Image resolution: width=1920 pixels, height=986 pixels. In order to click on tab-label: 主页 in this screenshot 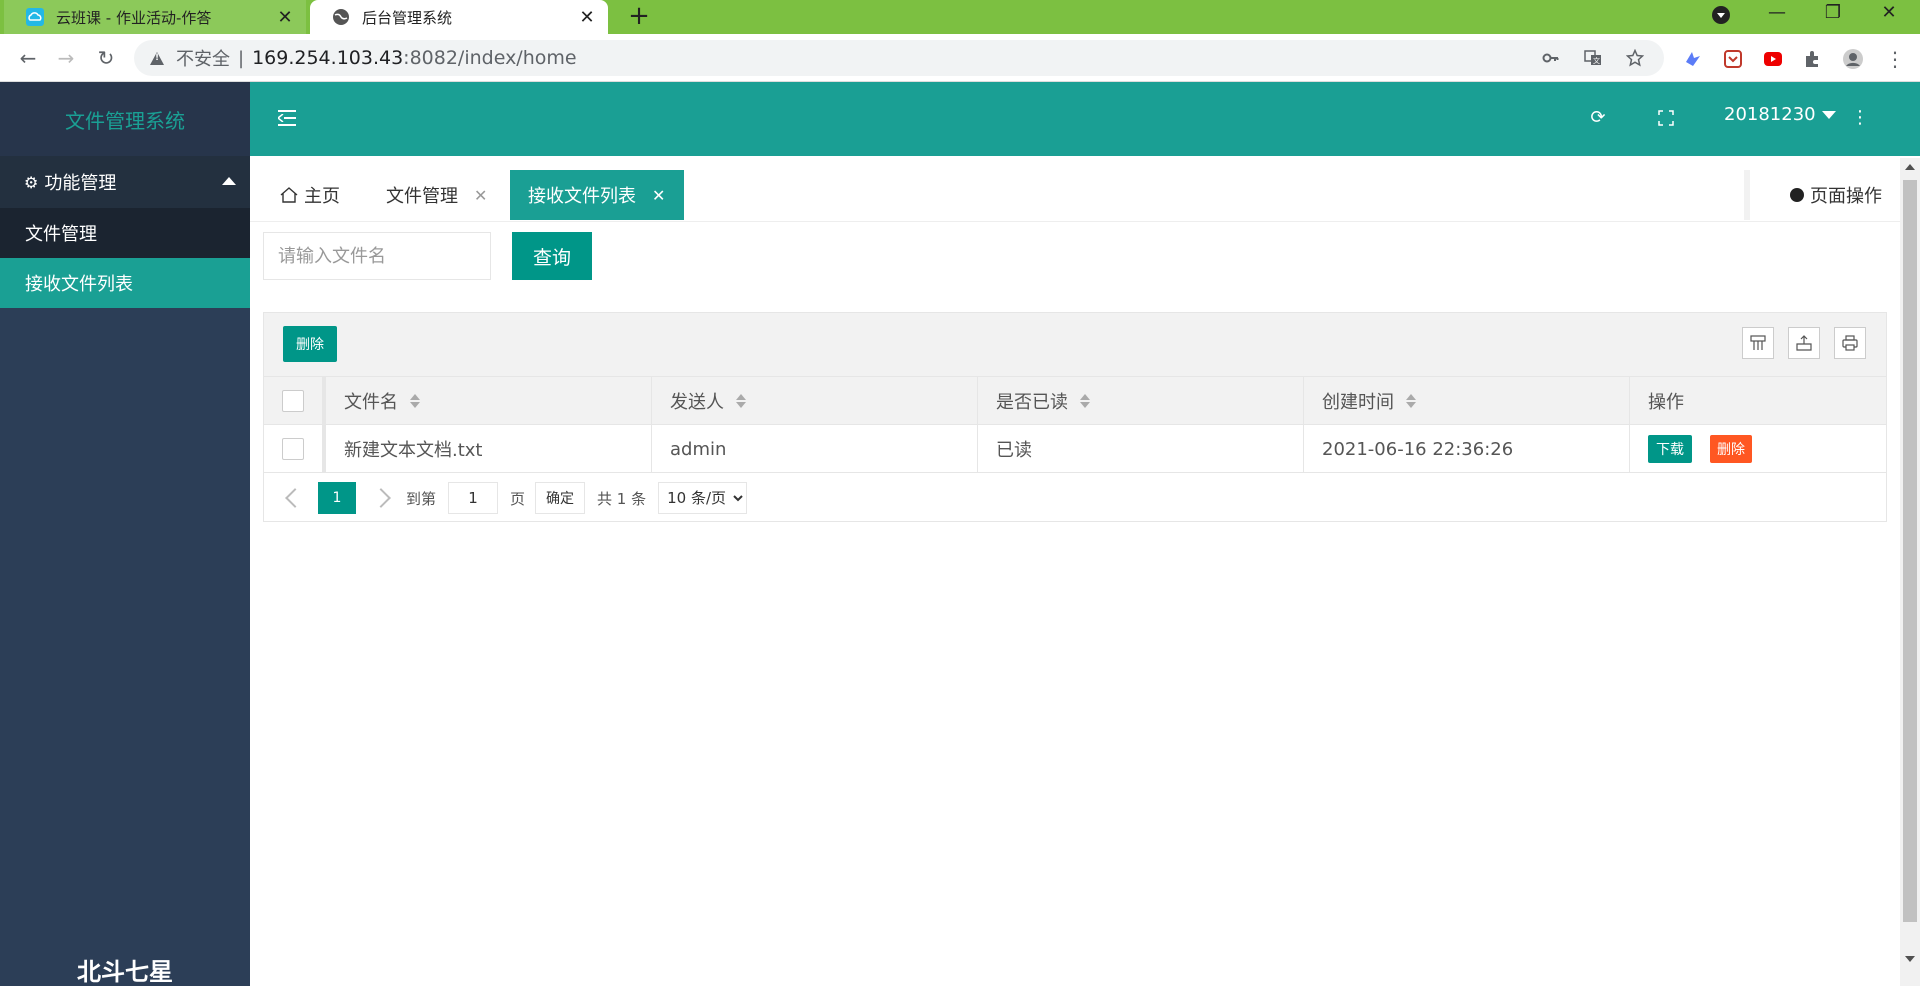, I will do `click(322, 196)`.